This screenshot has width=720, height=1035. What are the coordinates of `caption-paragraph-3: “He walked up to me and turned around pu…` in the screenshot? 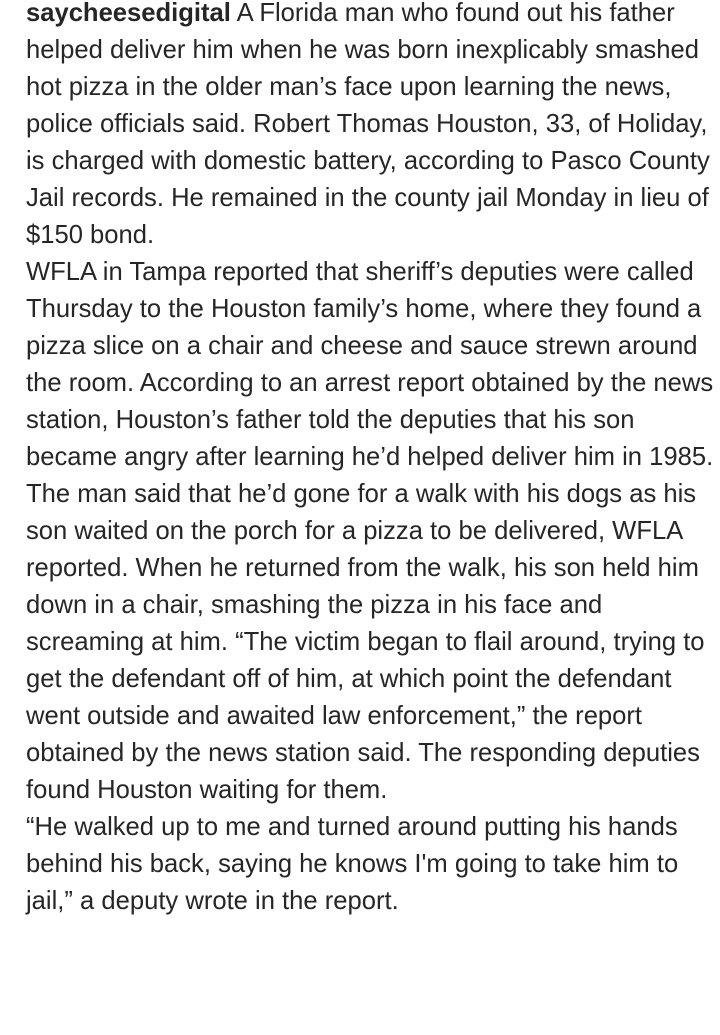 It's located at (370, 864).